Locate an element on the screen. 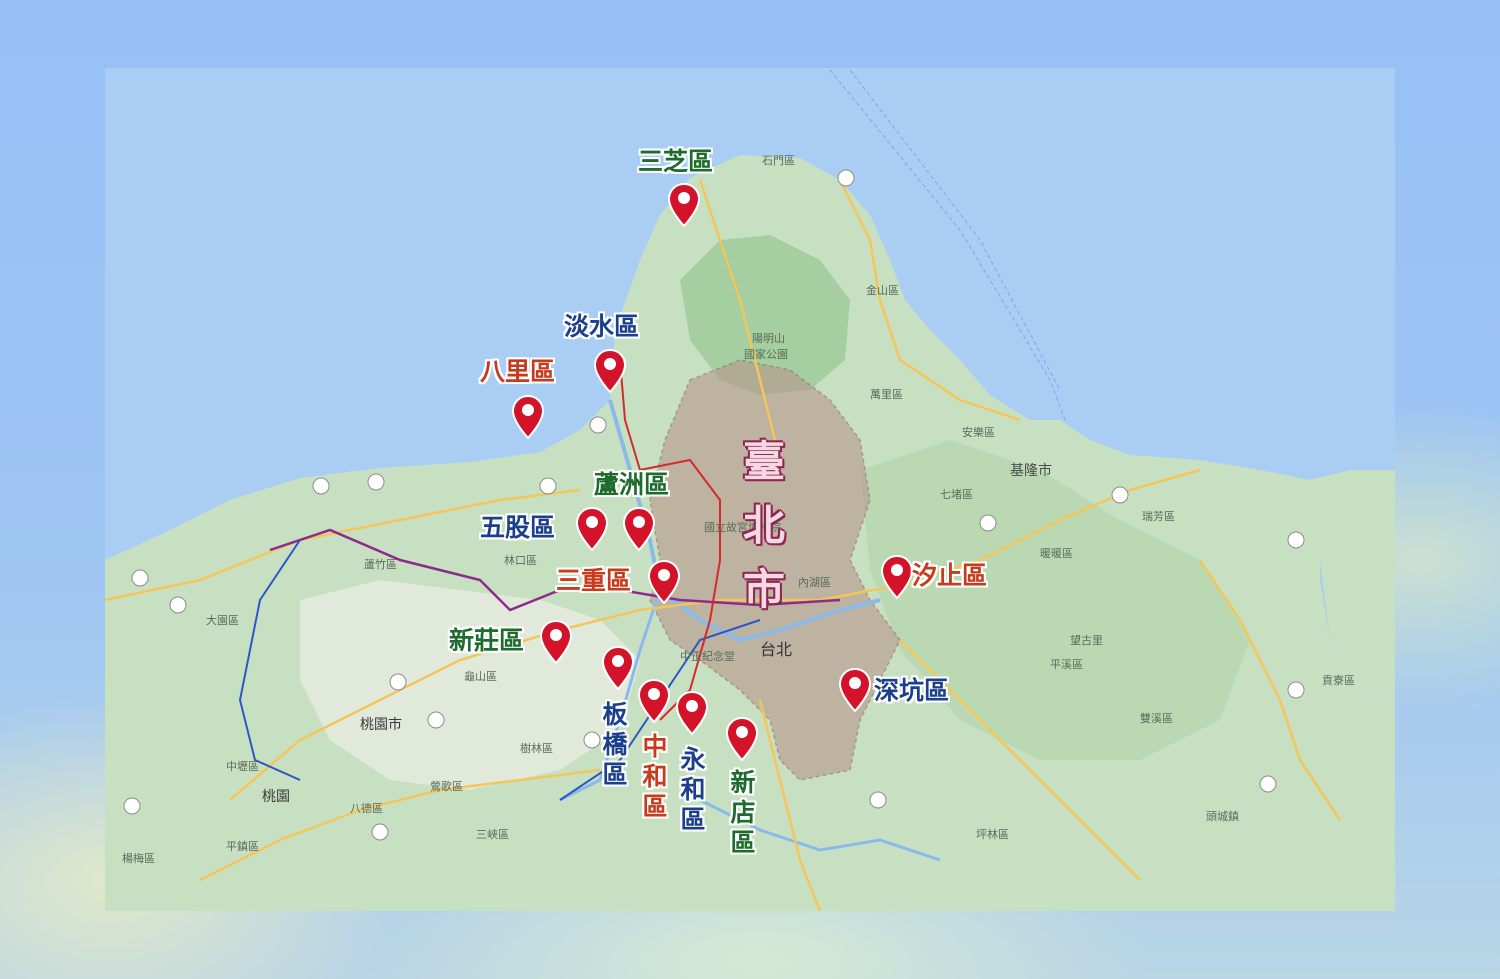 The height and width of the screenshot is (979, 1500). map-label-taoyuan-city: 桃園市 is located at coordinates (381, 725).